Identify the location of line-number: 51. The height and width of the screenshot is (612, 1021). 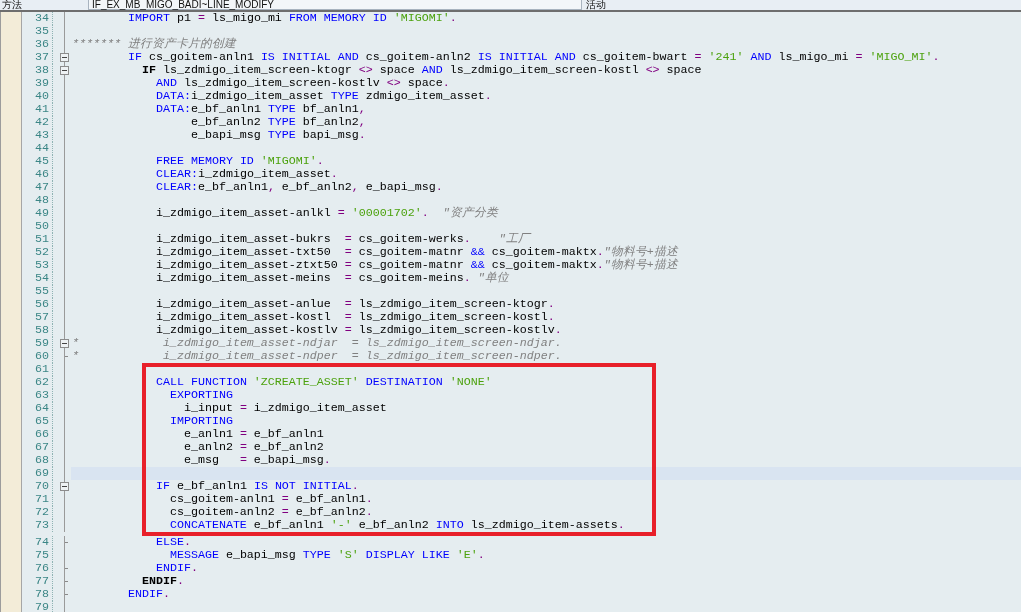
(42, 239).